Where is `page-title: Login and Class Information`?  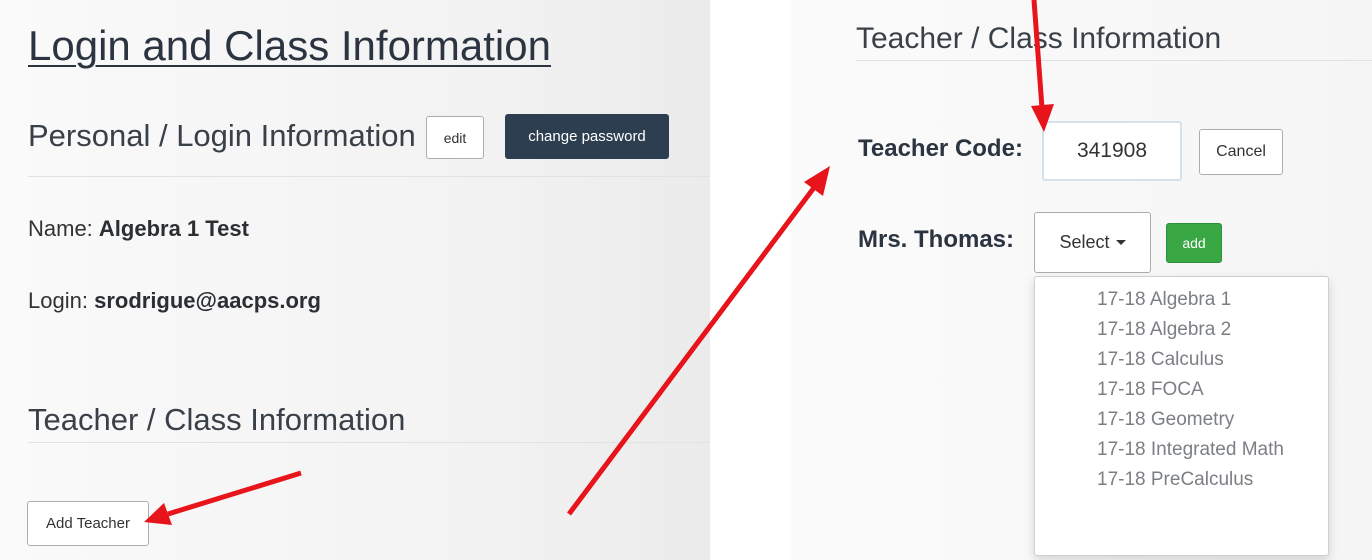 page-title: Login and Class Information is located at coordinates (289, 45).